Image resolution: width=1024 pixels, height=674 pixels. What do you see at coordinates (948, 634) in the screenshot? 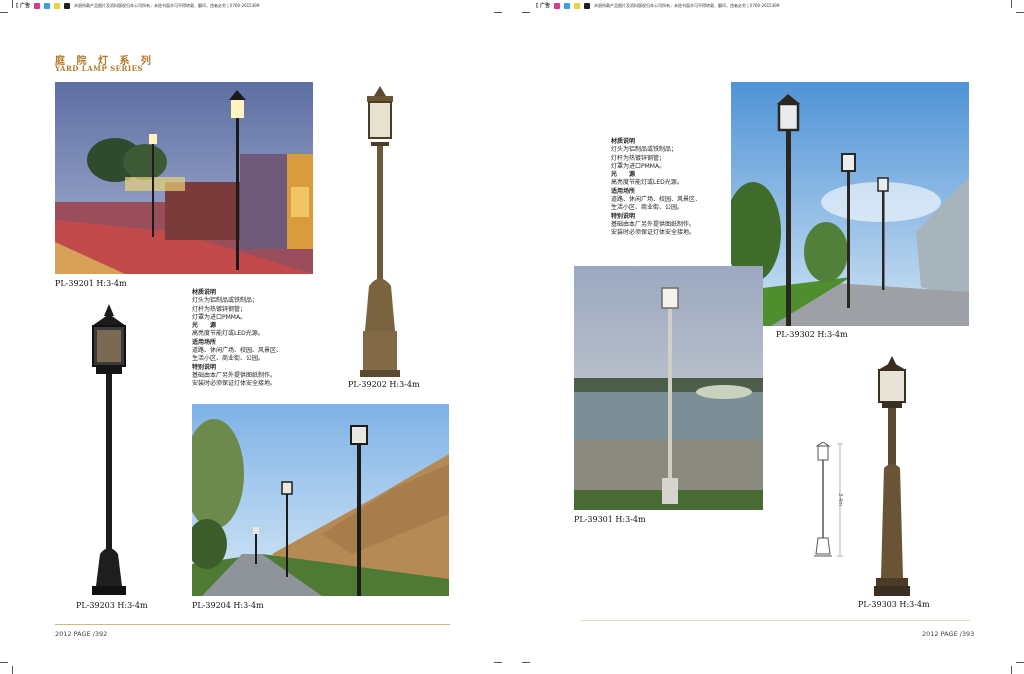
I see `footer-page-right: 2012 PAGE /393` at bounding box center [948, 634].